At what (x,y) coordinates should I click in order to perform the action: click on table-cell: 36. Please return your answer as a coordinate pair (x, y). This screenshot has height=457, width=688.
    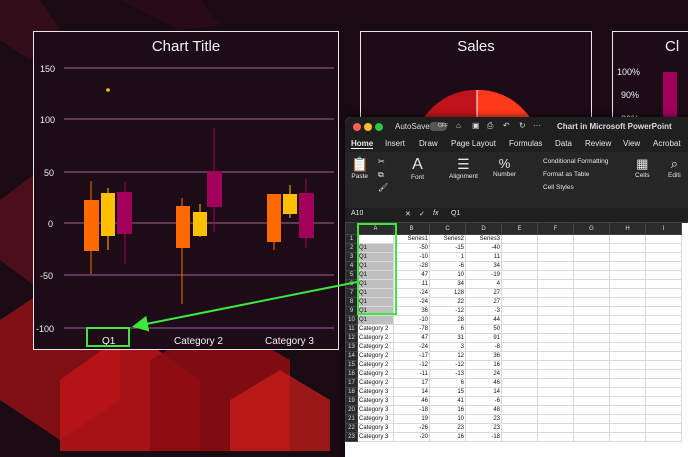
    Looking at the image, I should click on (411, 311).